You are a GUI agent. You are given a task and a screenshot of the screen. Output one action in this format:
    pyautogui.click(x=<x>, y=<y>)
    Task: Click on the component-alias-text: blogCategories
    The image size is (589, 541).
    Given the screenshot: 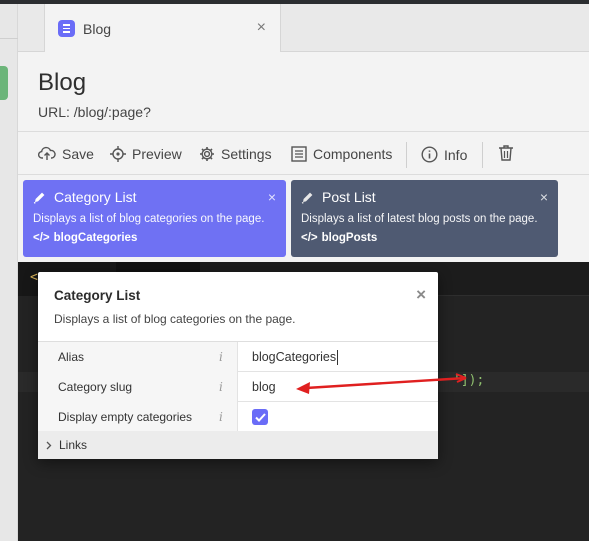 What is the action you would take?
    pyautogui.click(x=95, y=238)
    